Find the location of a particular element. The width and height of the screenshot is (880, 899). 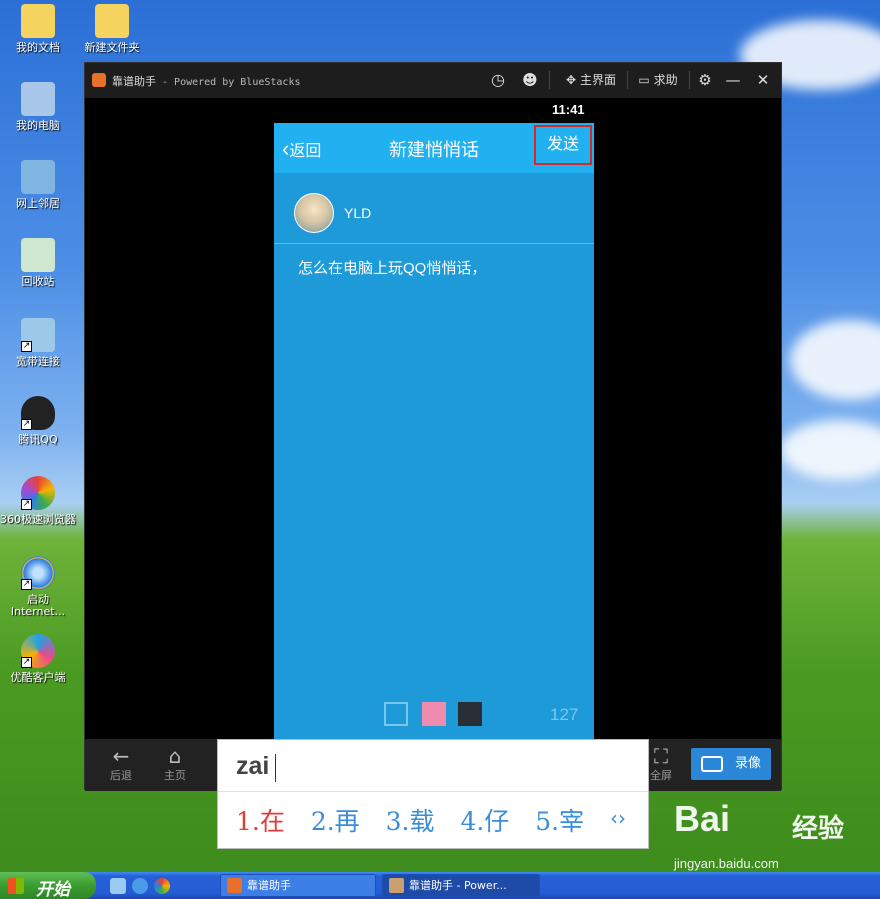

avatar is located at coordinates (314, 213).